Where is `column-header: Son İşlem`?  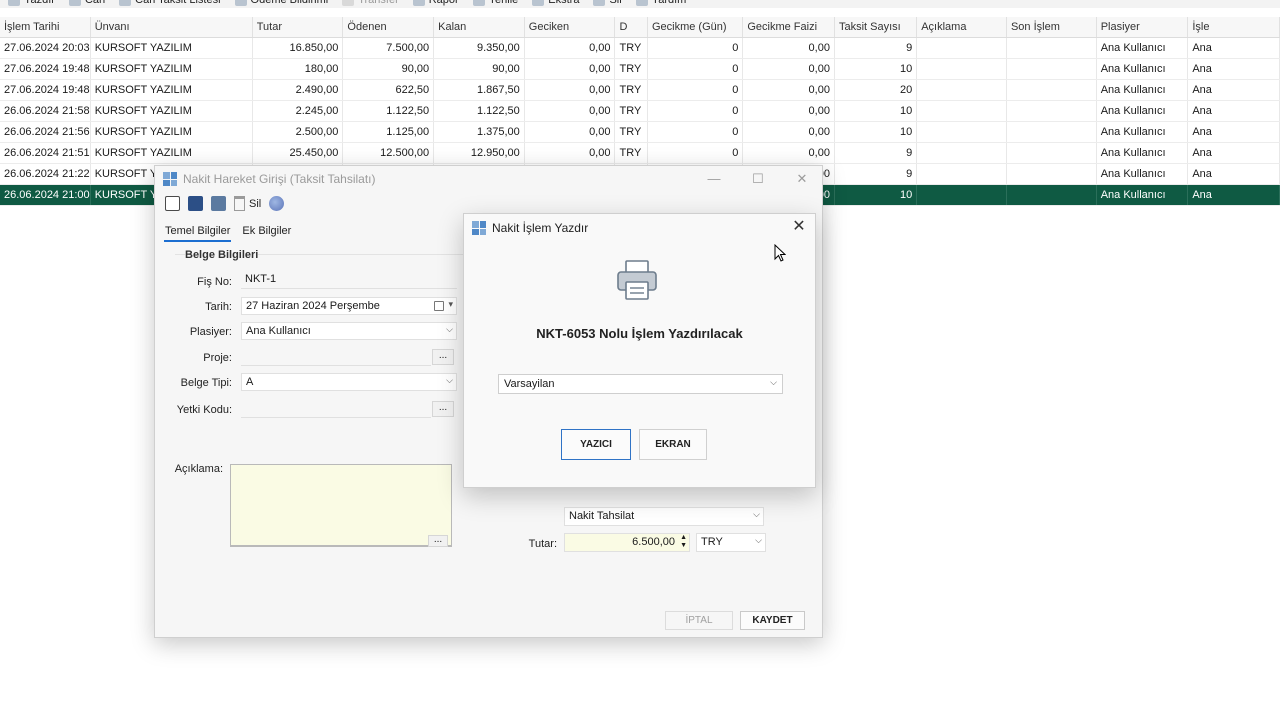 column-header: Son İşlem is located at coordinates (1052, 27).